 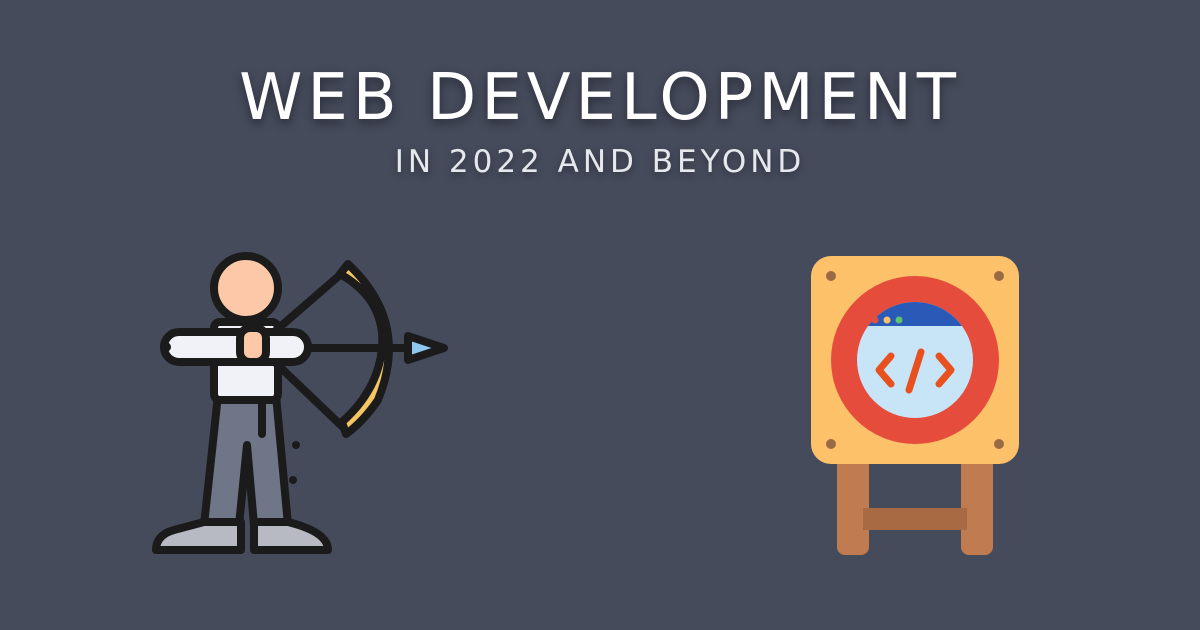 What do you see at coordinates (600, 162) in the screenshot?
I see `page-subtitle: IN 2022 AND BEYOND` at bounding box center [600, 162].